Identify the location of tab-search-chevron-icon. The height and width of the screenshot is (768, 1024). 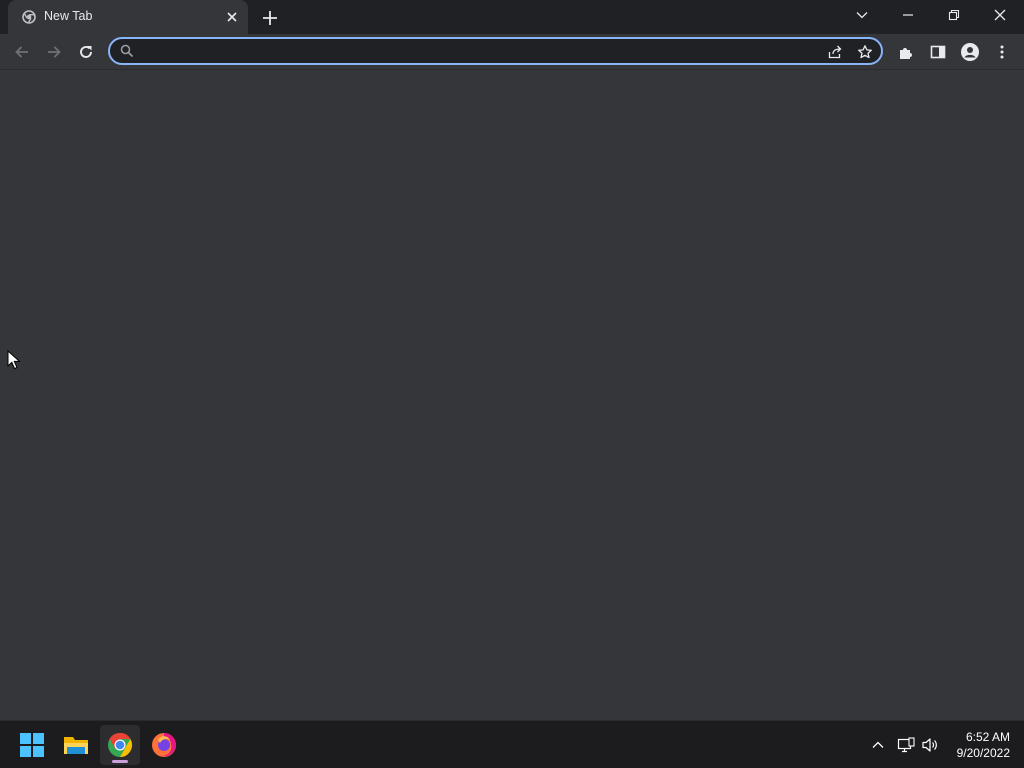
(862, 15).